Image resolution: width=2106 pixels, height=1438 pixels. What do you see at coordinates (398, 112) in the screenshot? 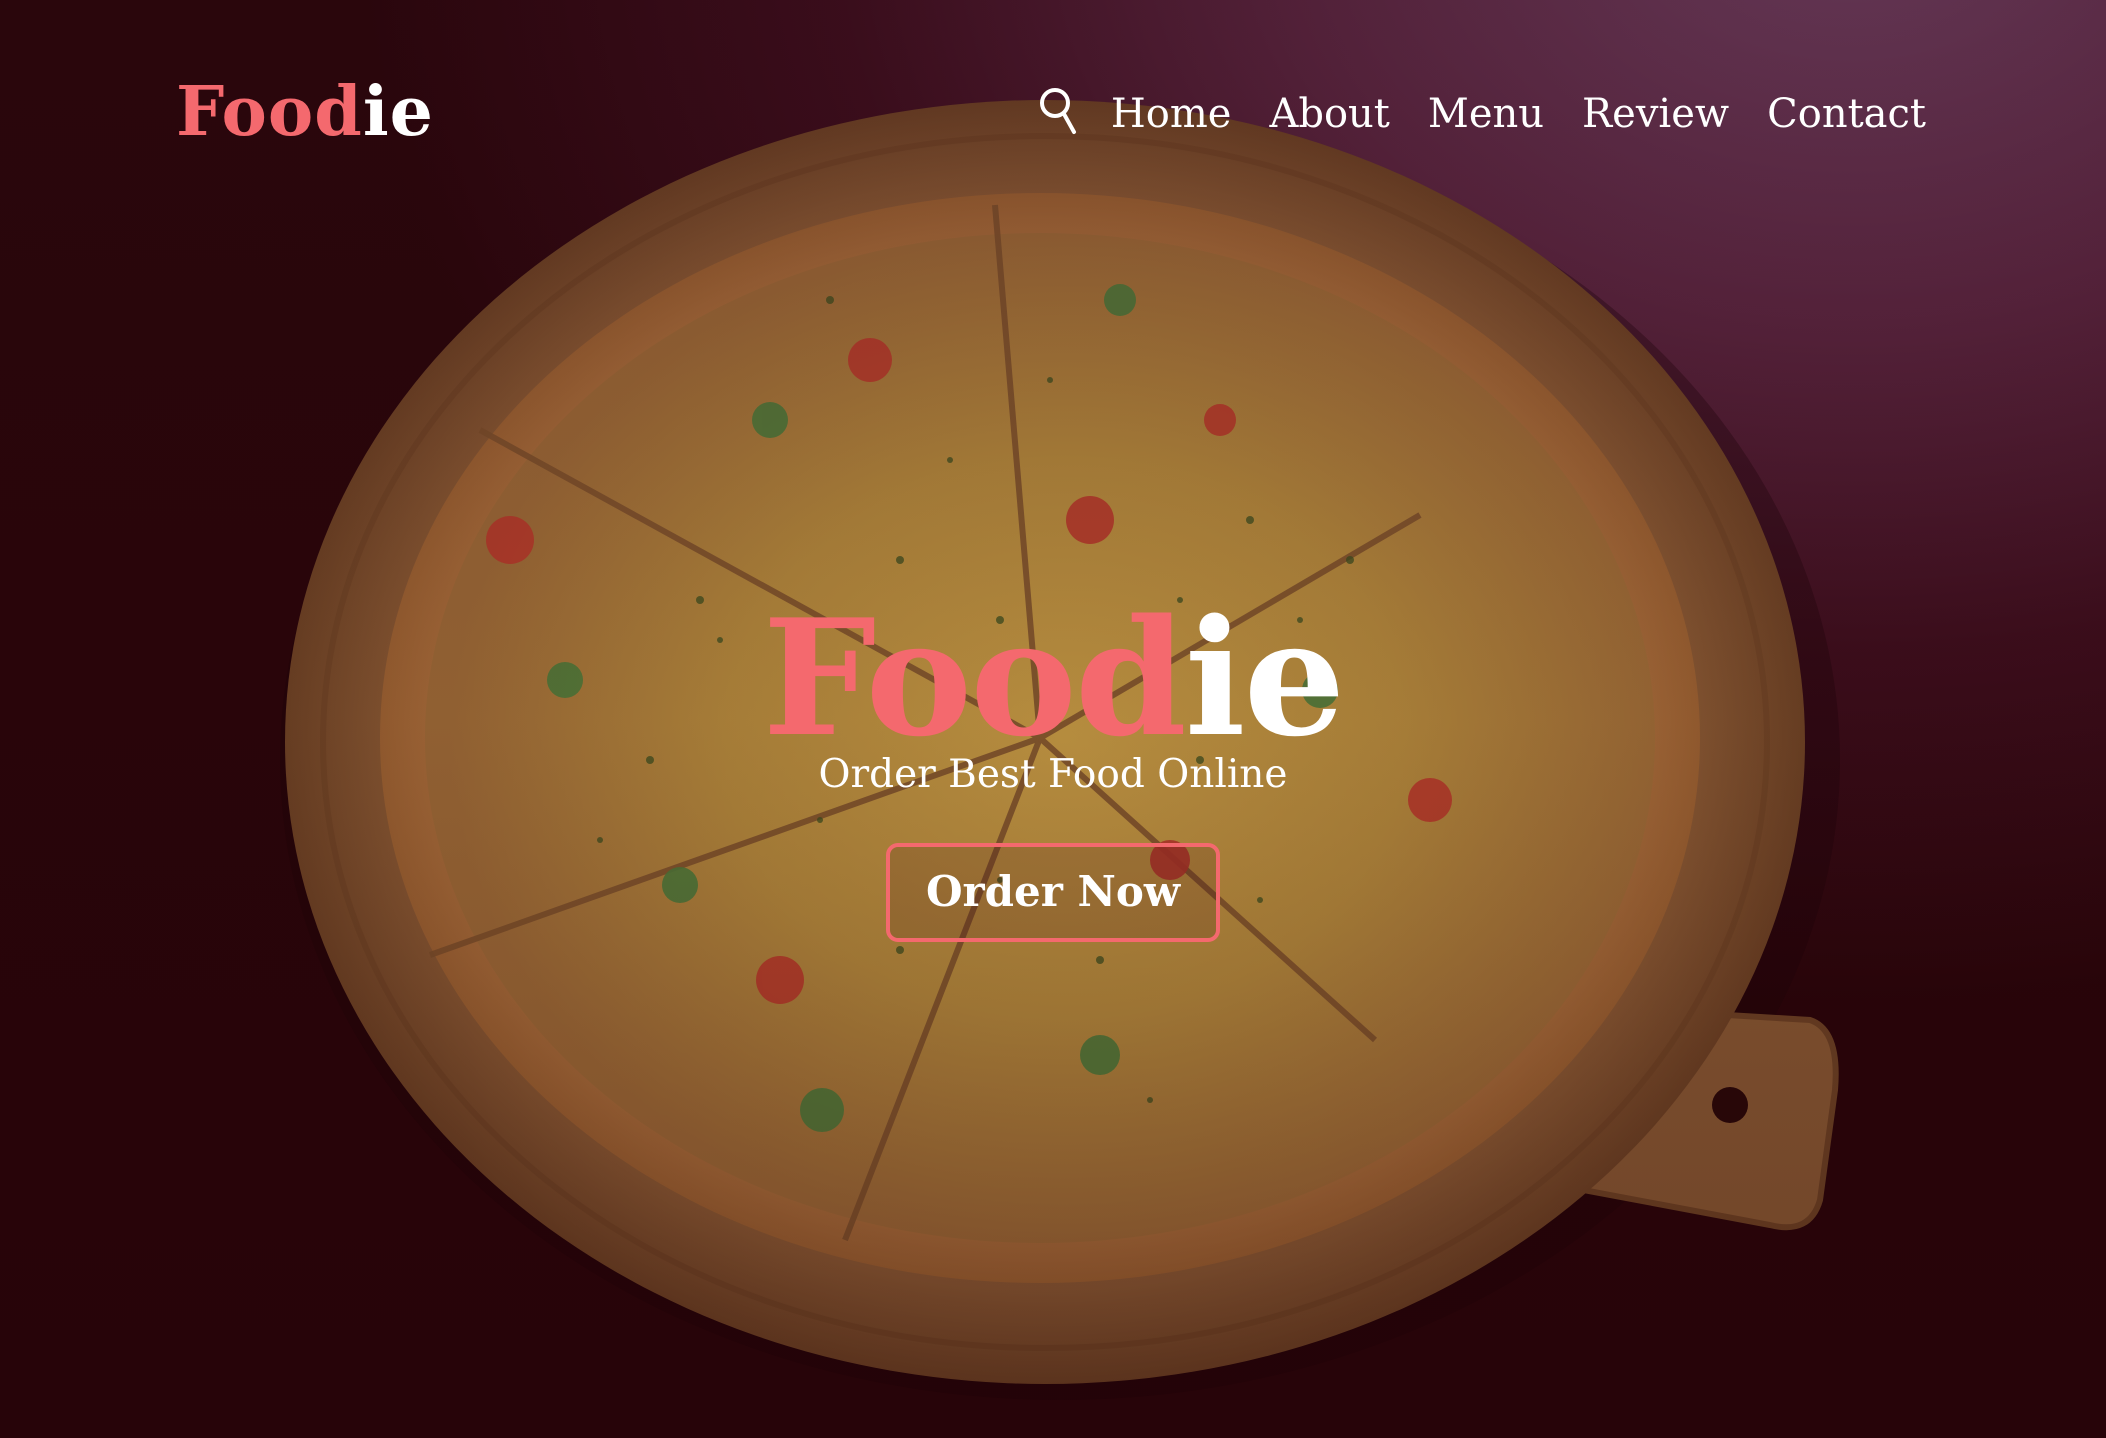
I see `brand-logo-part2: ie` at bounding box center [398, 112].